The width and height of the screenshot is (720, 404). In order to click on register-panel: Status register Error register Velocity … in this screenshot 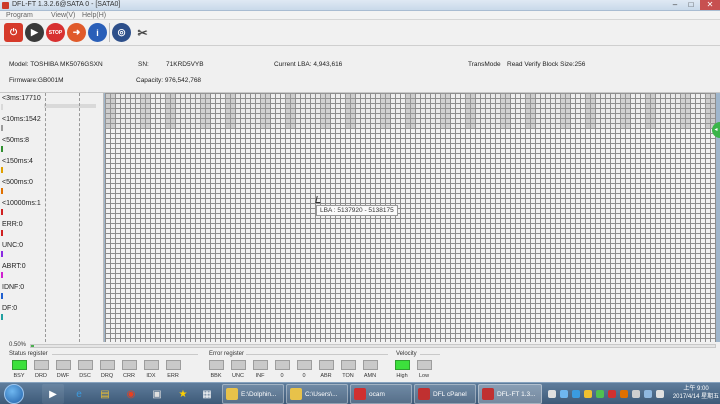, I will do `click(360, 366)`.